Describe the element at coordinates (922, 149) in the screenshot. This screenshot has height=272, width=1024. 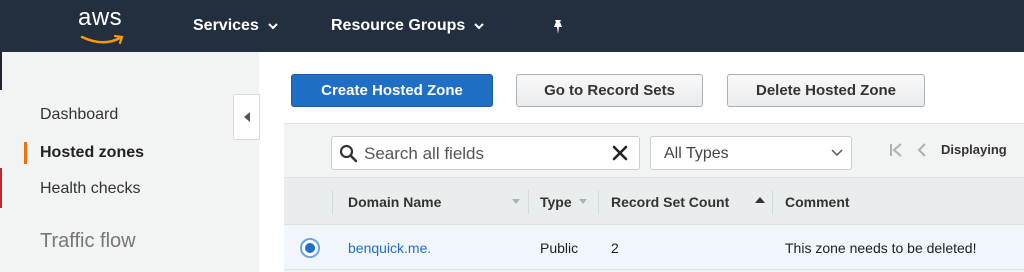
I see `prev-page-icon` at that location.